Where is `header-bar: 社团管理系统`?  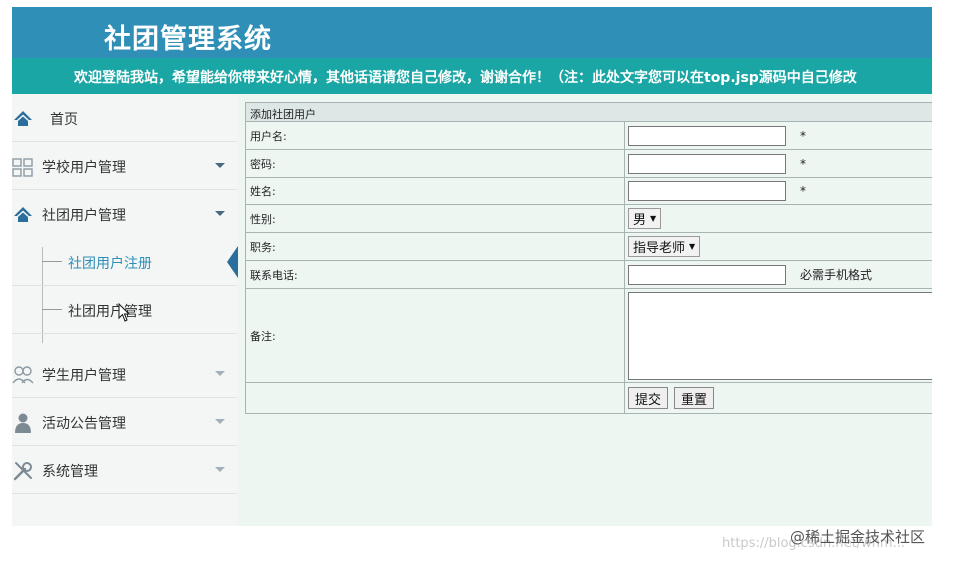
header-bar: 社团管理系统 is located at coordinates (472, 32).